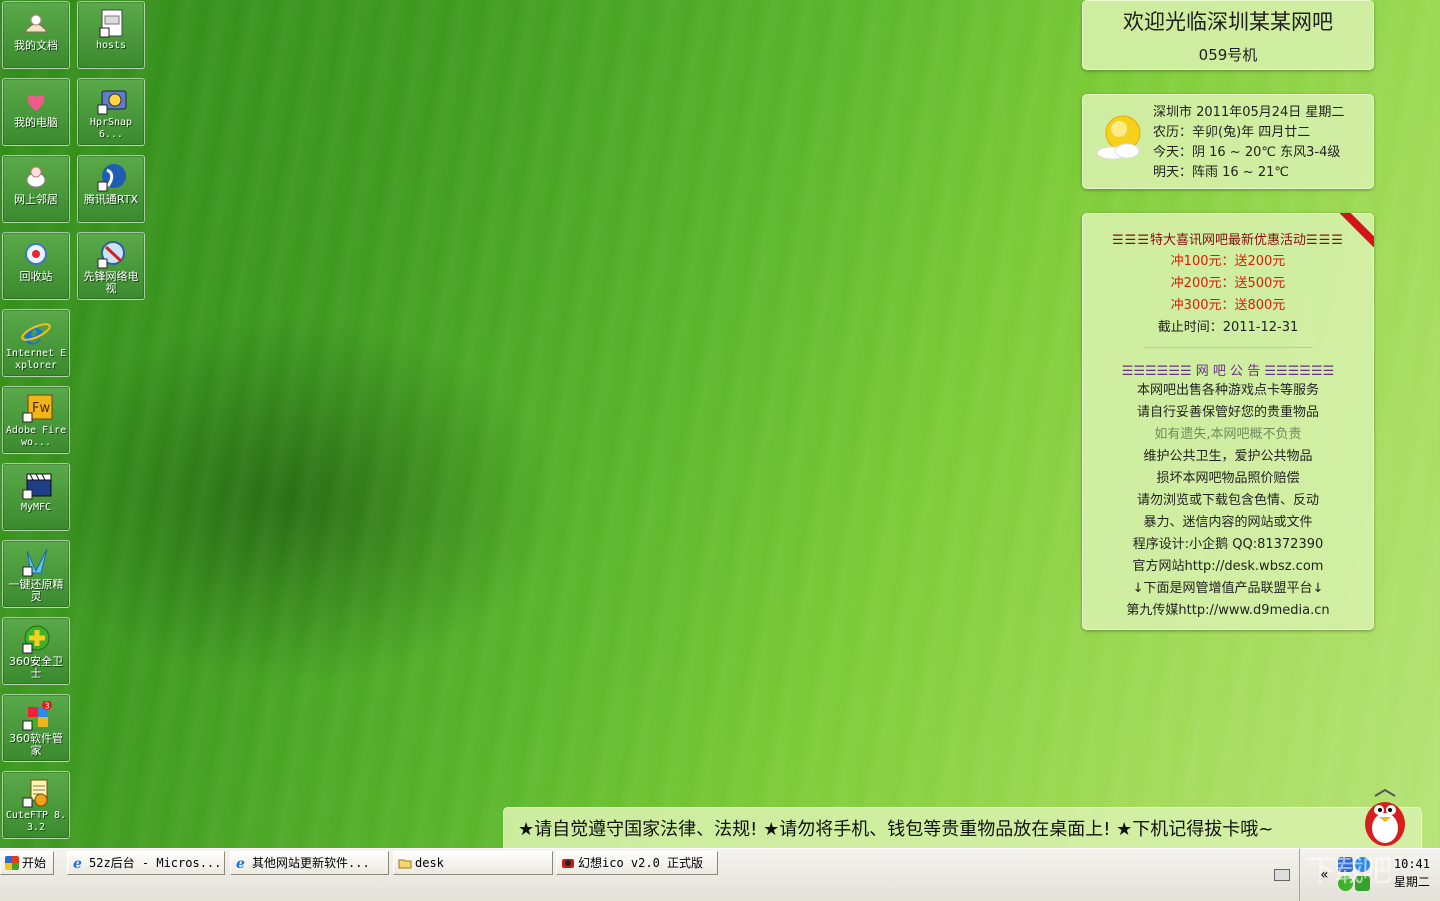 This screenshot has width=1440, height=901. Describe the element at coordinates (36, 744) in the screenshot. I see `icon-label: 360软件管家` at that location.